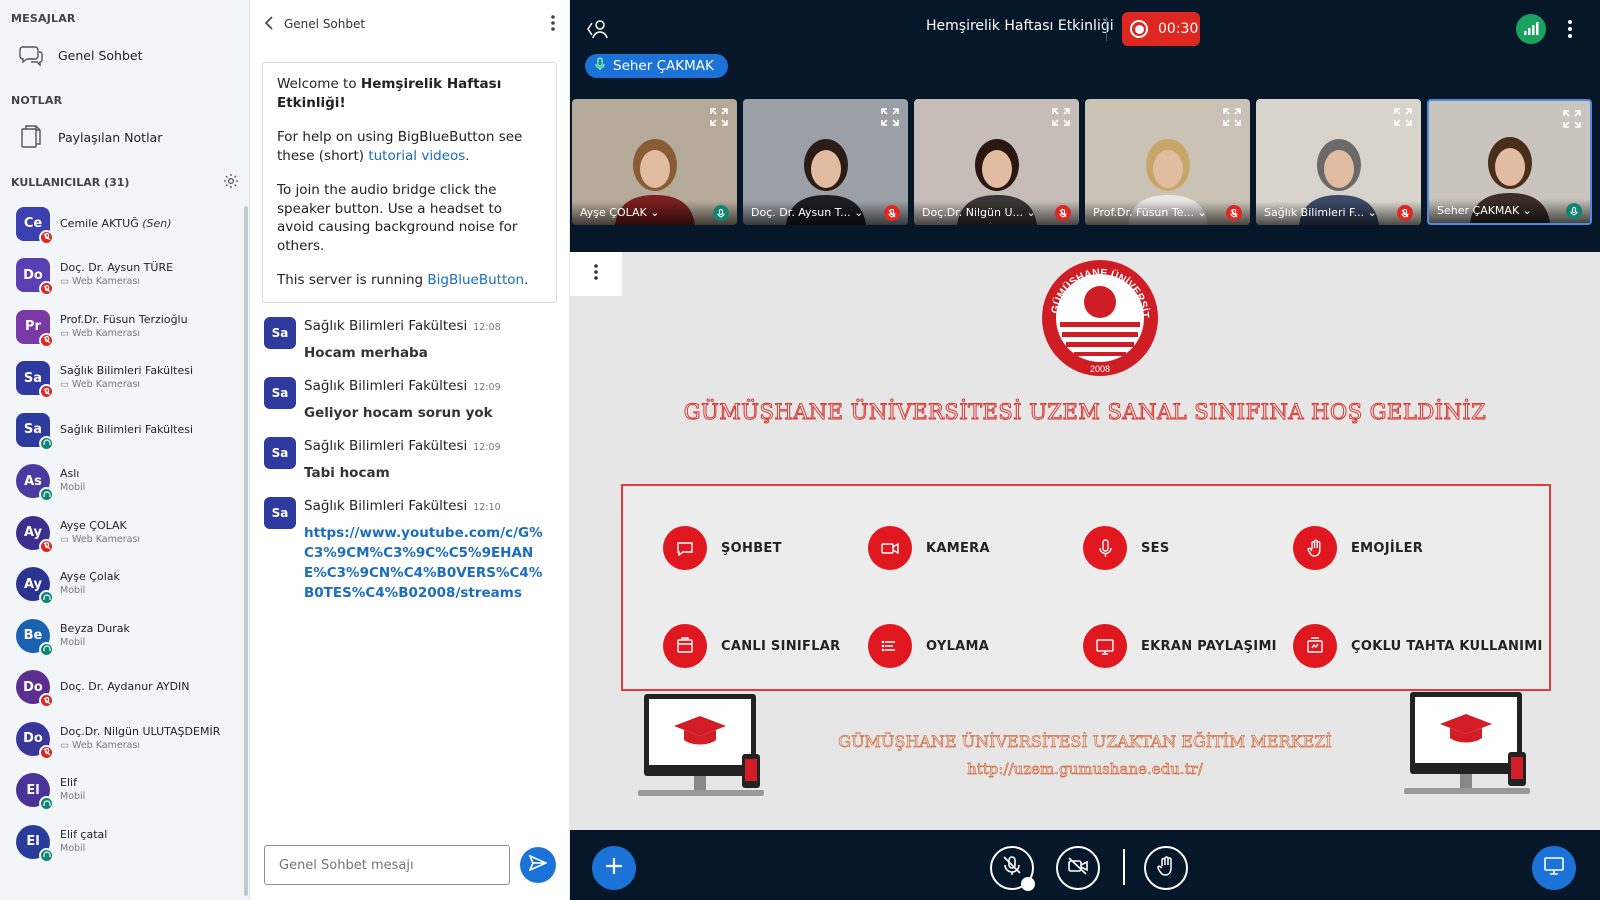  I want to click on feature-chat: ŞOHBET, so click(722, 548).